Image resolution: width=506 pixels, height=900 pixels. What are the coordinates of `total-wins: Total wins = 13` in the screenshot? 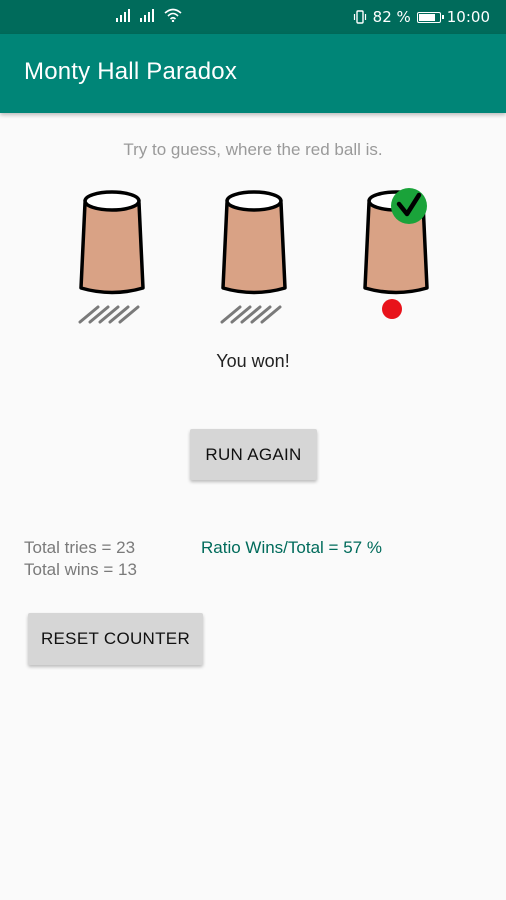 It's located at (80, 569).